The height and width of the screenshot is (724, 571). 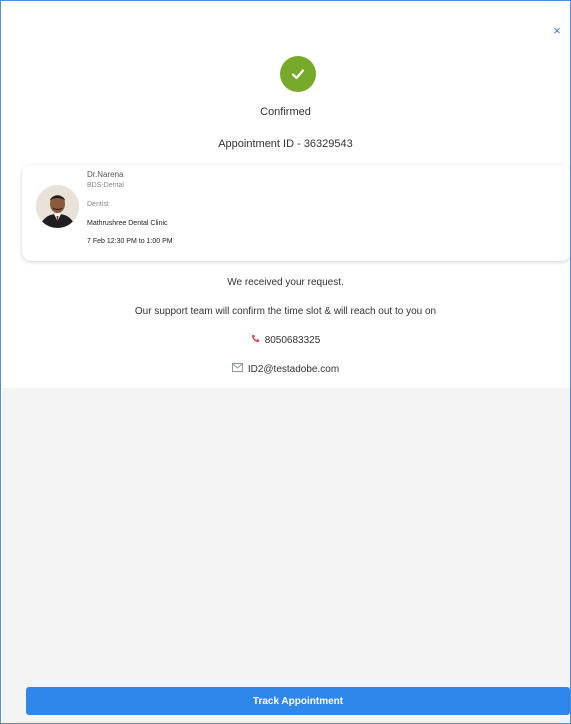 I want to click on status-label: Confirmed, so click(x=285, y=112).